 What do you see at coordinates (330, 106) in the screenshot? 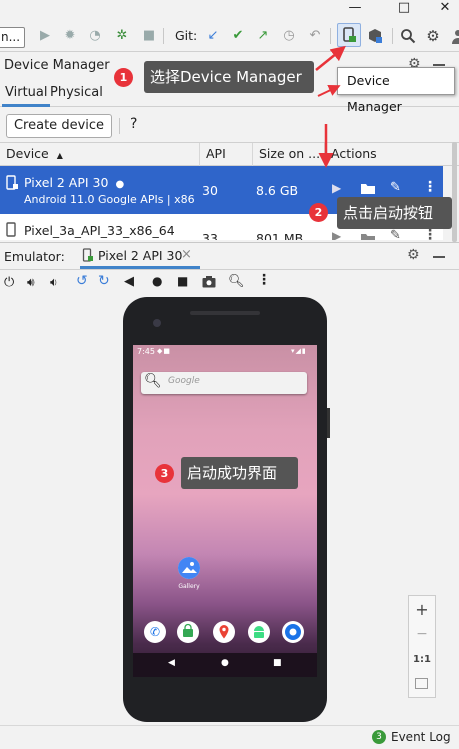
I see `annotation-arrows` at bounding box center [330, 106].